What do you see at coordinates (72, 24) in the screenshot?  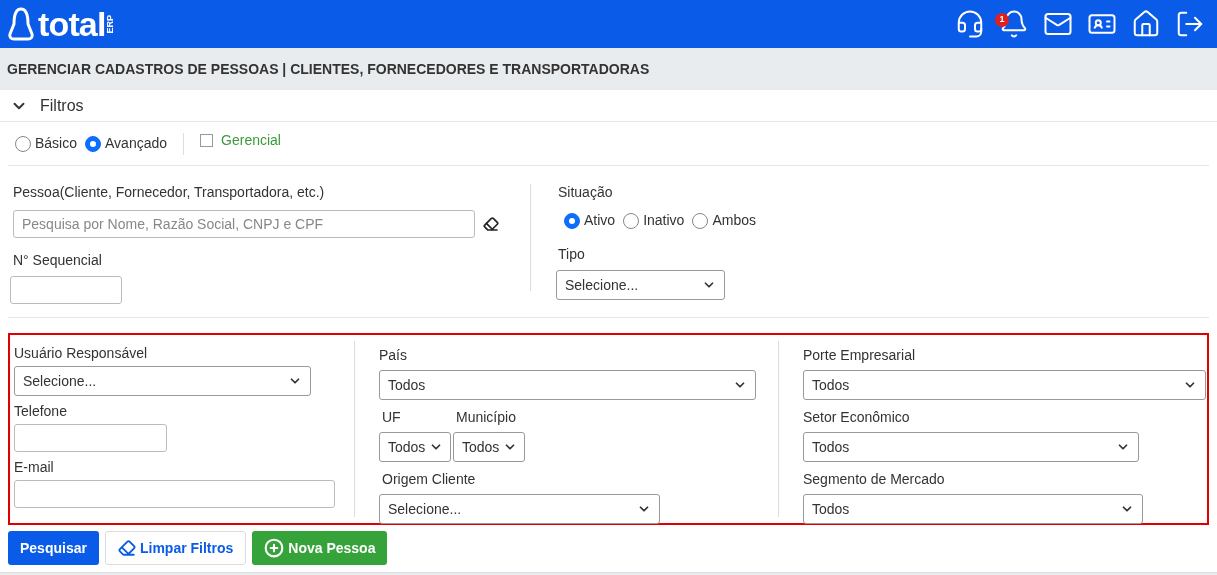 I see `logo-text: total` at bounding box center [72, 24].